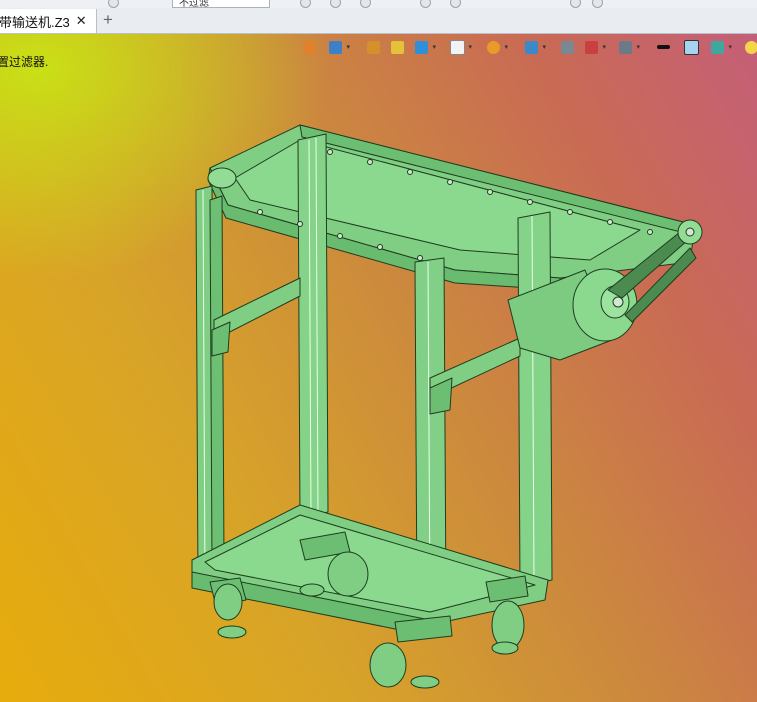 The width and height of the screenshot is (757, 702). I want to click on motor-shaft, so click(618, 302).